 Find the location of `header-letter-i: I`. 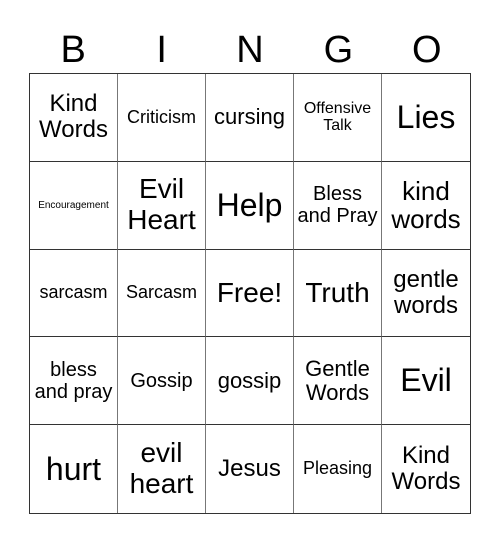

header-letter-i: I is located at coordinates (161, 50).